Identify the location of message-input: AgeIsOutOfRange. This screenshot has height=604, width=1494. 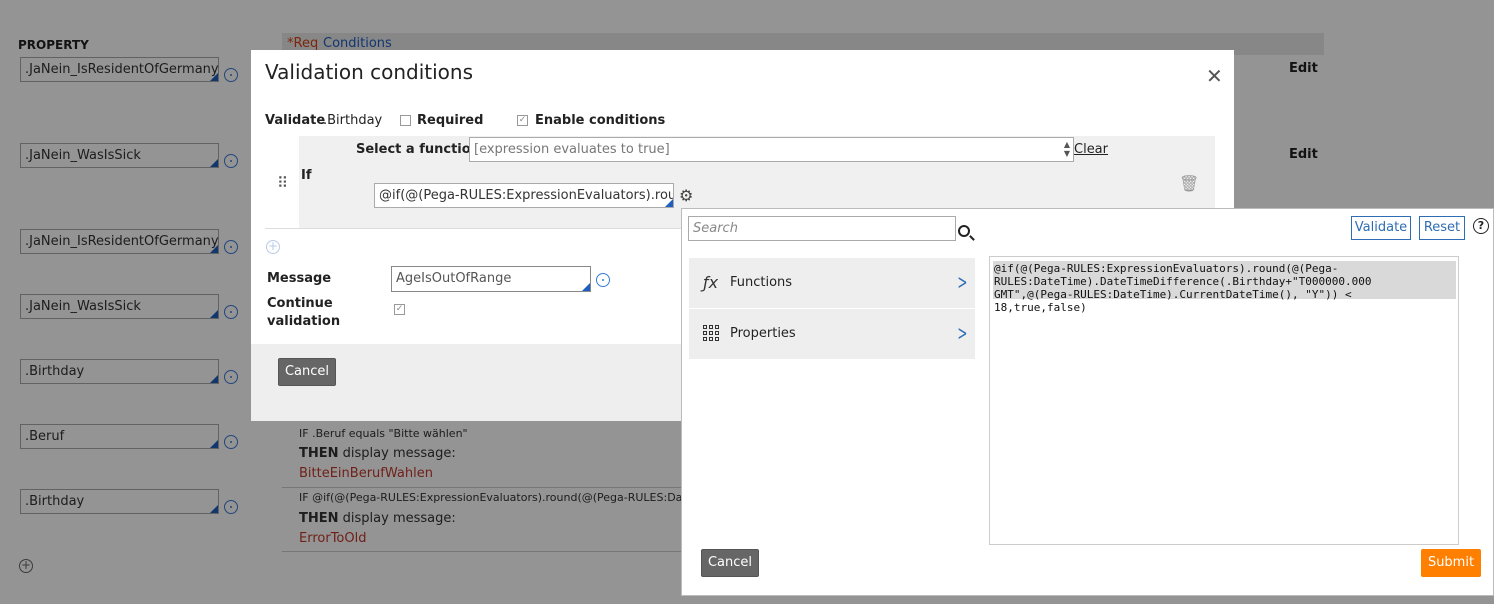
(491, 279).